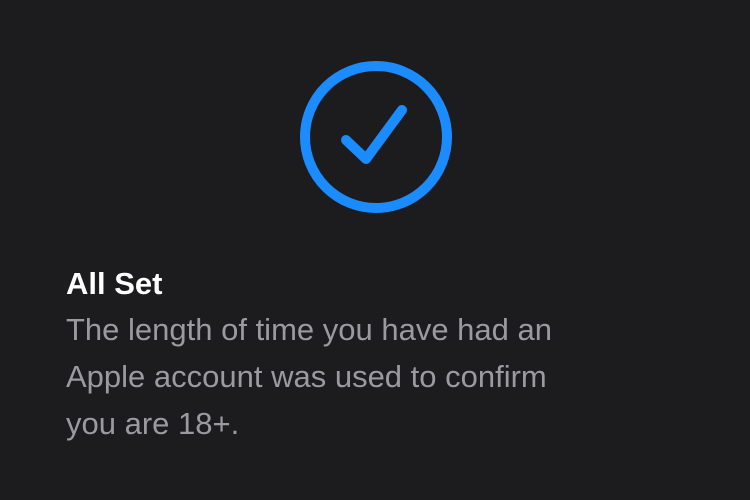 The image size is (750, 500). I want to click on confirmation-title: All Set, so click(114, 283).